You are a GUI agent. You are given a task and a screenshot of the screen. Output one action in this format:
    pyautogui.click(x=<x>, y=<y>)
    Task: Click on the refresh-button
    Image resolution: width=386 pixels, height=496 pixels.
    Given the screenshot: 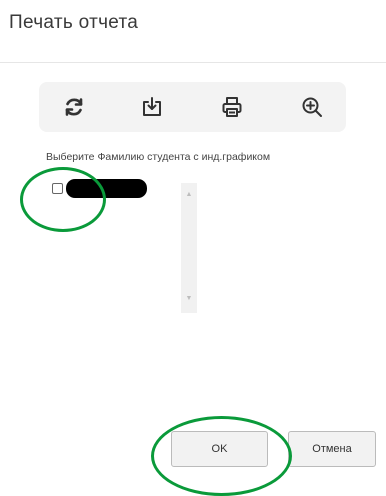 What is the action you would take?
    pyautogui.click(x=74, y=107)
    